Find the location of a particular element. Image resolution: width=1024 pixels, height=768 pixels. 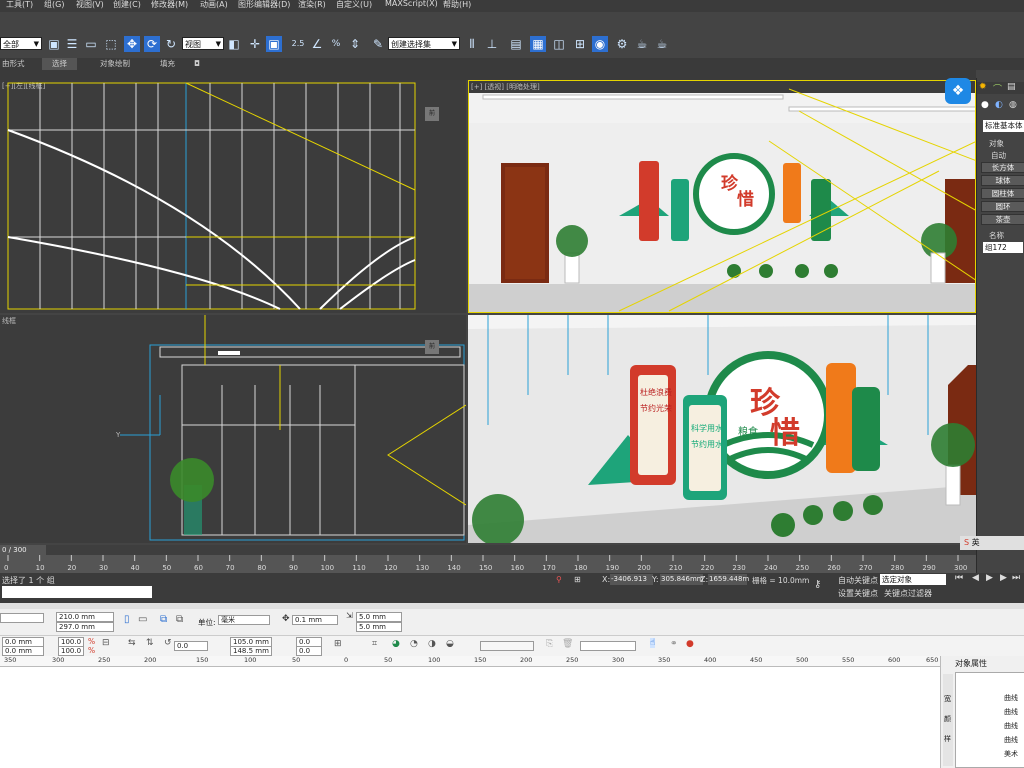

named-selection-set: 创建选择集 ▼ is located at coordinates (424, 43).